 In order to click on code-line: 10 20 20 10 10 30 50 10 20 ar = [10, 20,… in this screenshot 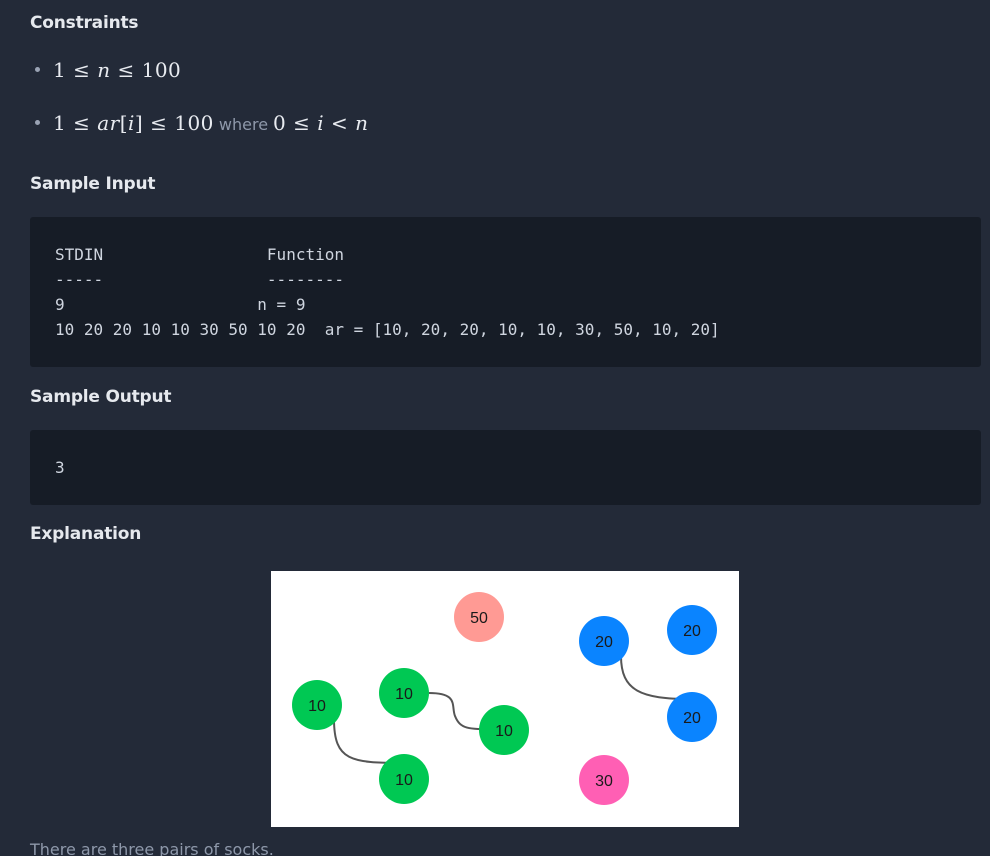, I will do `click(387, 329)`.